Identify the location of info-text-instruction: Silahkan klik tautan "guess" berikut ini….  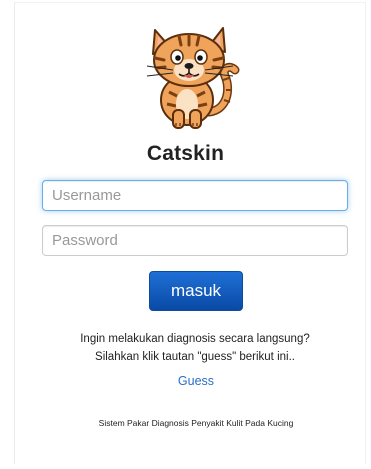
(195, 357).